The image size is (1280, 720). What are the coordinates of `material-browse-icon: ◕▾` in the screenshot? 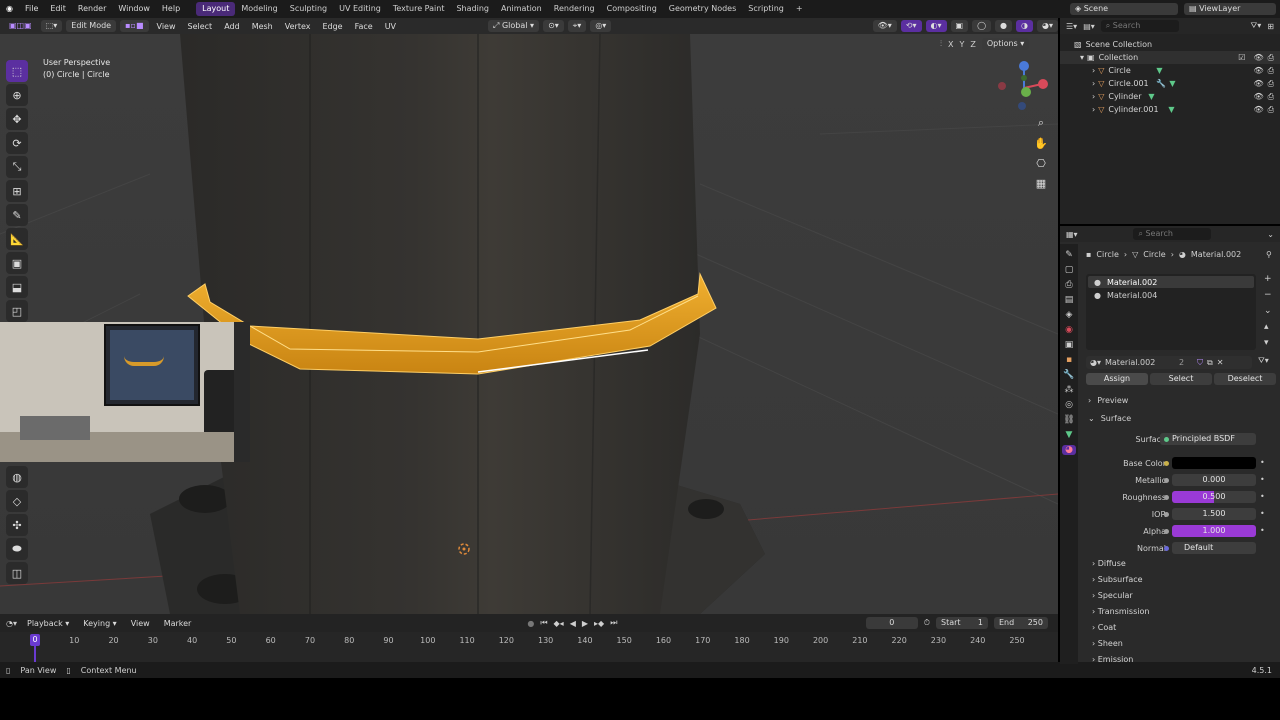 It's located at (1095, 362).